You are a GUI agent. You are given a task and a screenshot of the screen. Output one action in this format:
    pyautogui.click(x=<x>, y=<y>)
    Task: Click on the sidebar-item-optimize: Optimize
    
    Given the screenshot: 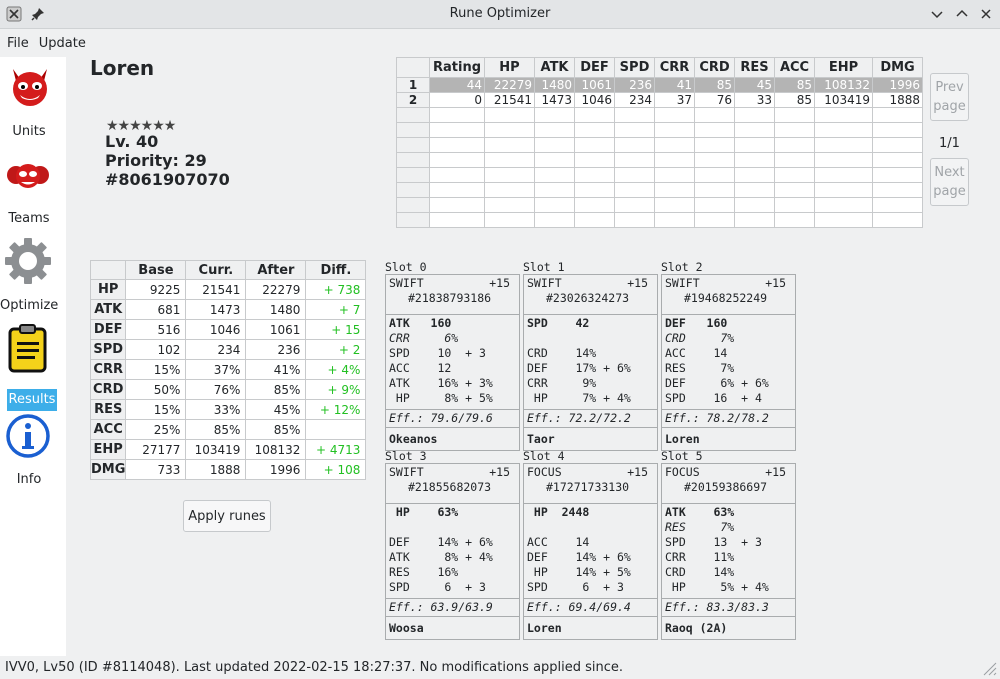 What is the action you would take?
    pyautogui.click(x=33, y=274)
    